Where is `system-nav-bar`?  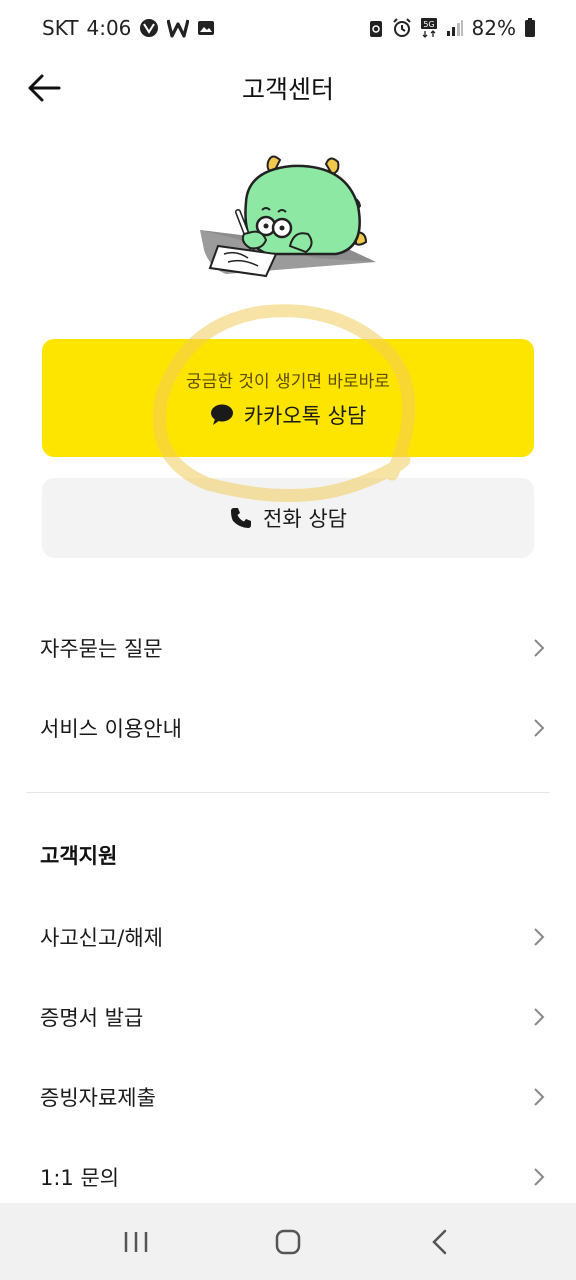 system-nav-bar is located at coordinates (288, 1241).